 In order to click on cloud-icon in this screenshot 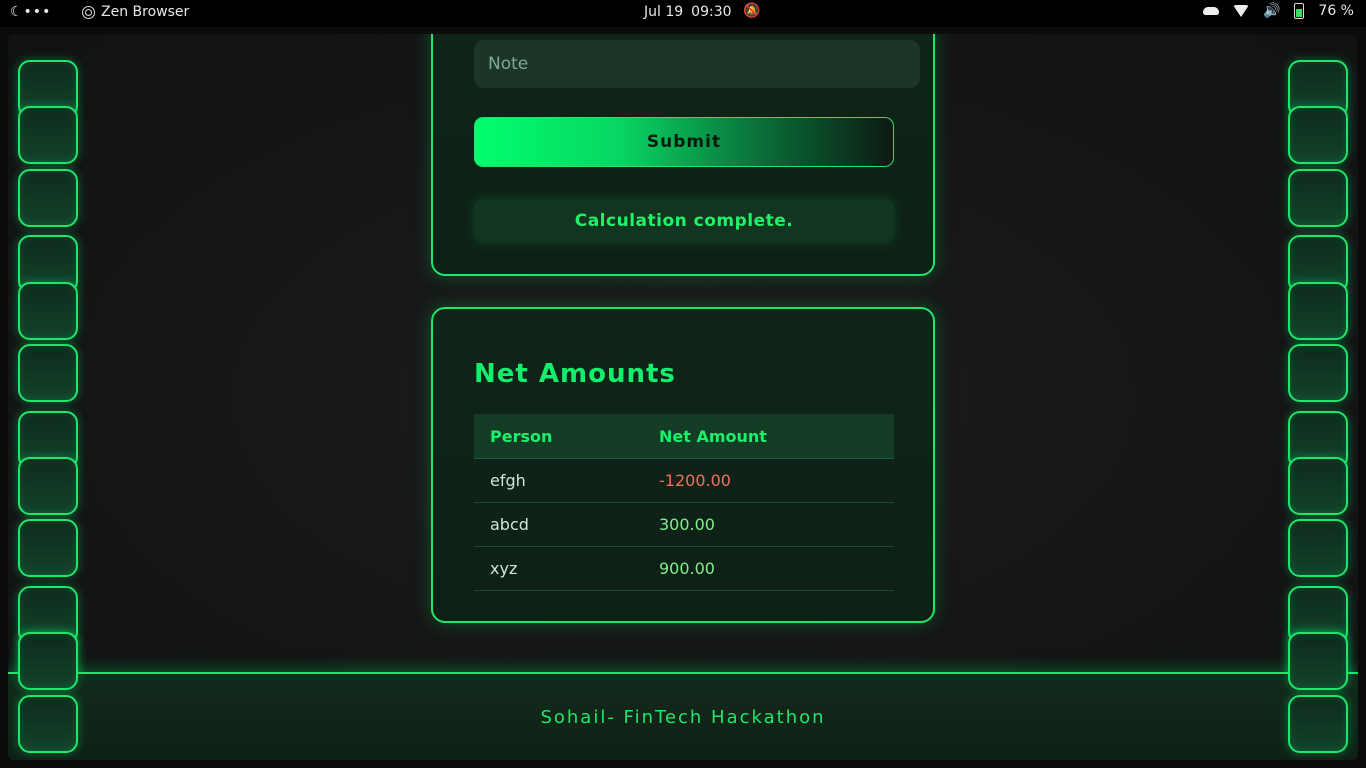, I will do `click(1210, 11)`.